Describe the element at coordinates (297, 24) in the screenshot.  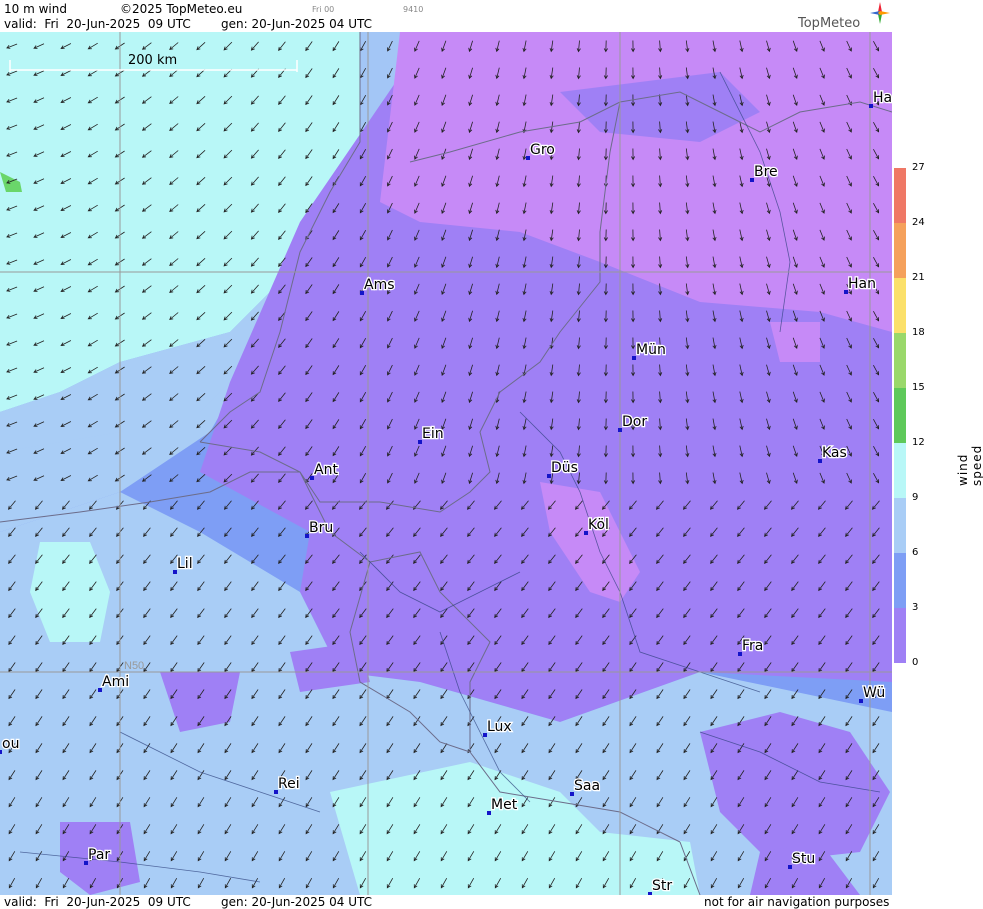
I see `gen-time: gen: 20-Jun-2025 04 UTC` at that location.